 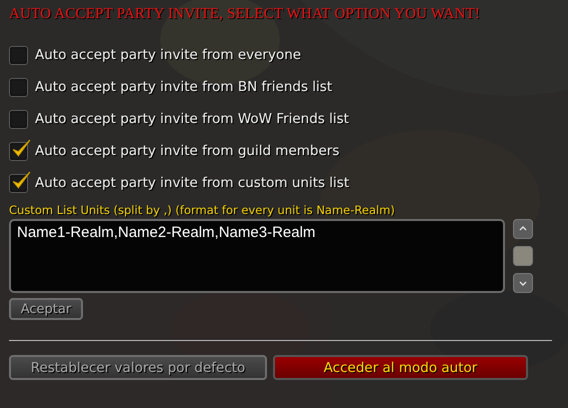 I want to click on field-label: Custom List Units (split by ,) (format for every unit is Name-Realm), so click(x=202, y=210).